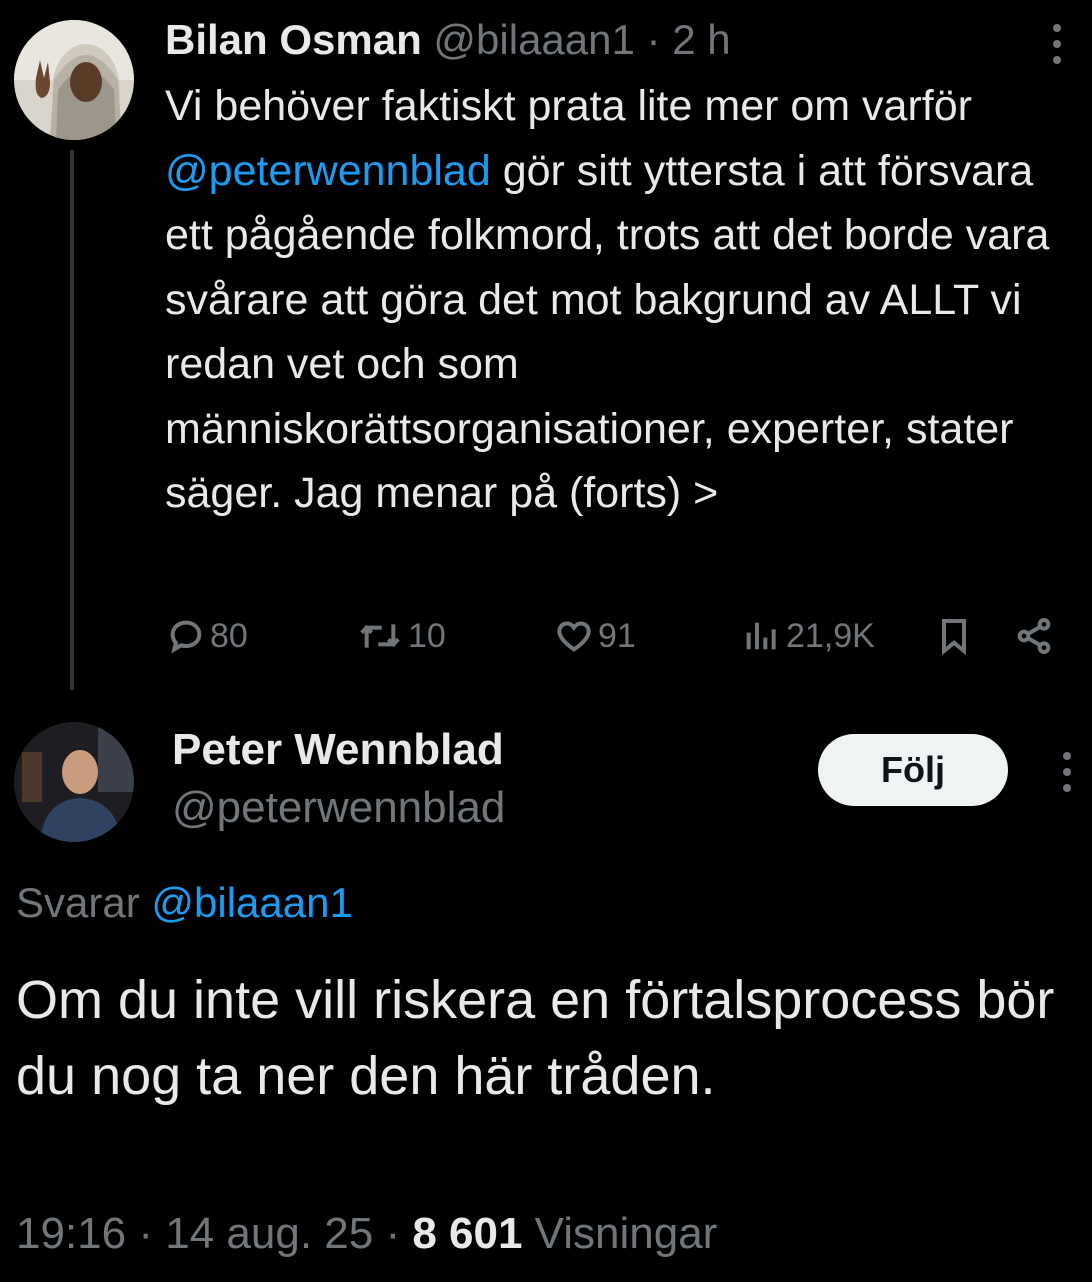 The width and height of the screenshot is (1092, 1282). Describe the element at coordinates (207, 636) in the screenshot. I see `reply-button: 80` at that location.